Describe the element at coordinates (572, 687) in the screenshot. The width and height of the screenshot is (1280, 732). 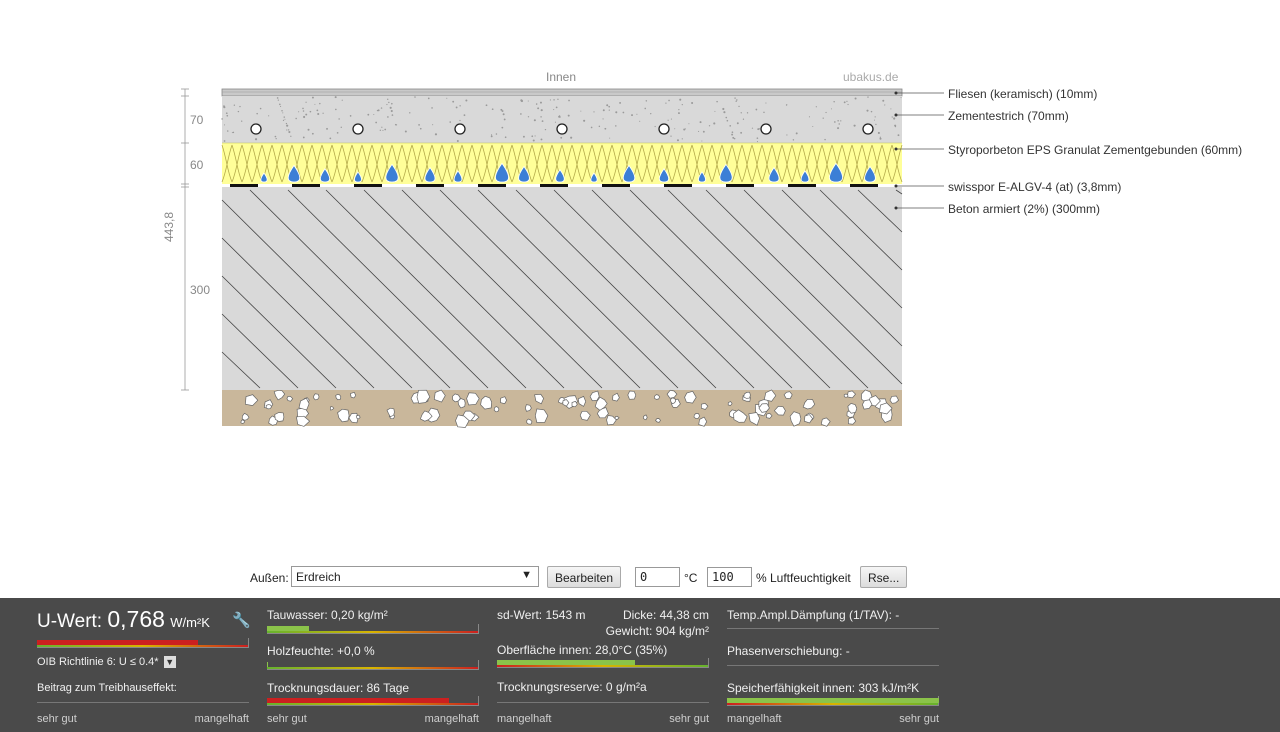
I see `drying-reserve-label: Trocknungsreserve: 0 g/m²a` at that location.